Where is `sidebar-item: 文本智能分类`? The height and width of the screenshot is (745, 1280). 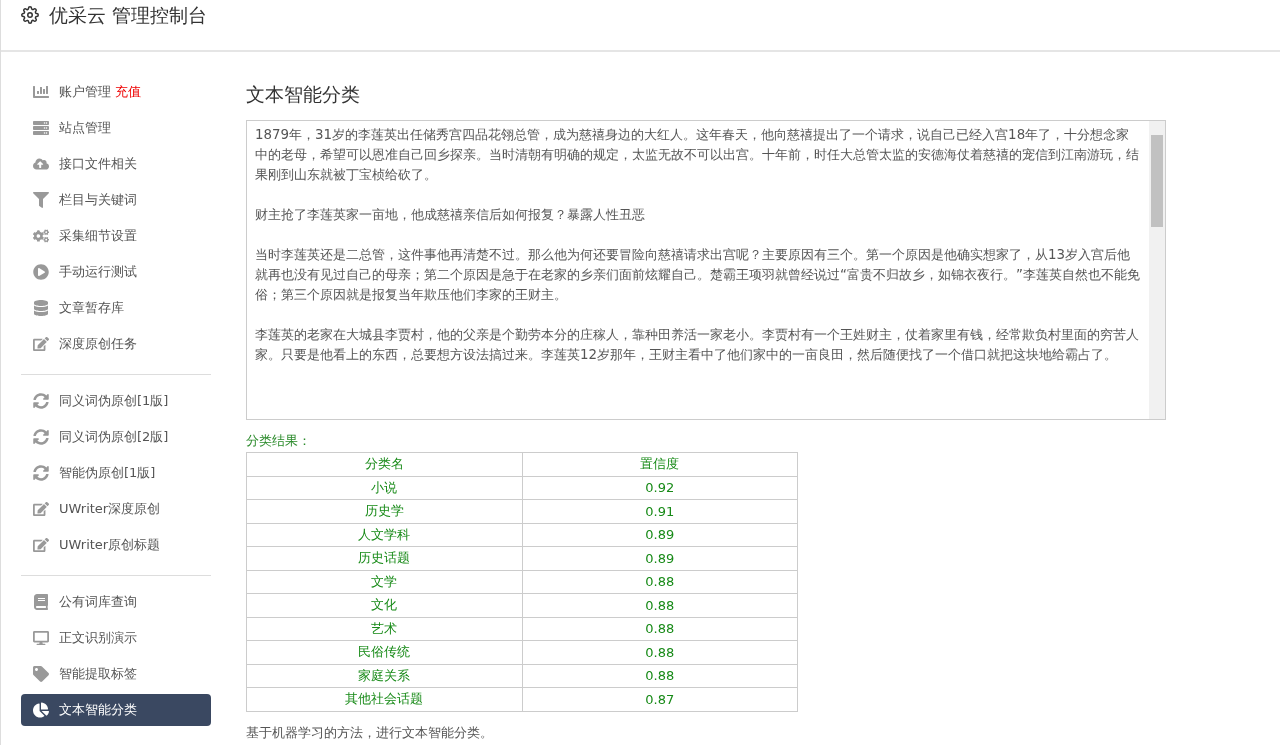 sidebar-item: 文本智能分类 is located at coordinates (116, 710).